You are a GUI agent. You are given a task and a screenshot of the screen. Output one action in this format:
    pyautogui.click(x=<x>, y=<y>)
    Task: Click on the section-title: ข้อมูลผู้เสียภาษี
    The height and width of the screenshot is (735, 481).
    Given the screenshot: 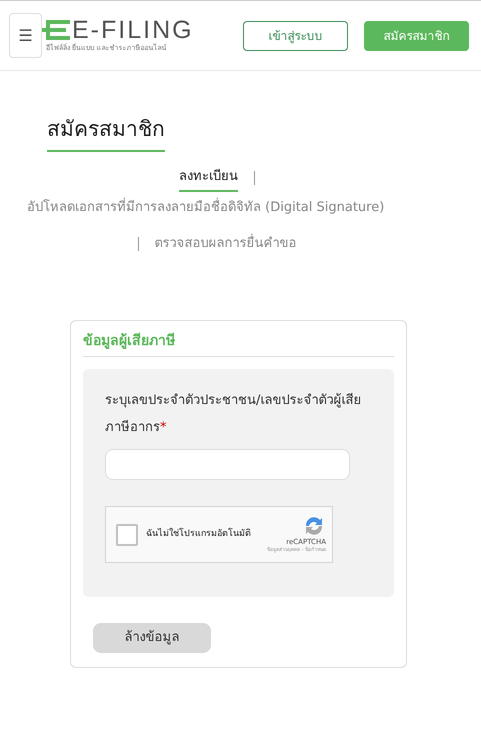 What is the action you would take?
    pyautogui.click(x=238, y=344)
    